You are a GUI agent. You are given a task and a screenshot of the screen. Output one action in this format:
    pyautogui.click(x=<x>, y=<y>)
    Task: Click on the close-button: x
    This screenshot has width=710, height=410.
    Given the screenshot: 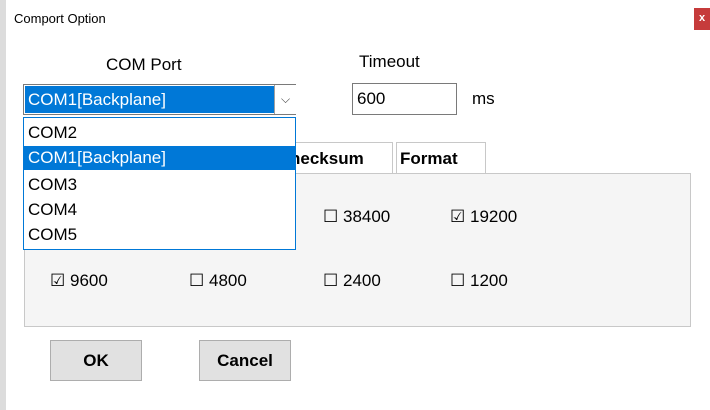 What is the action you would take?
    pyautogui.click(x=702, y=19)
    